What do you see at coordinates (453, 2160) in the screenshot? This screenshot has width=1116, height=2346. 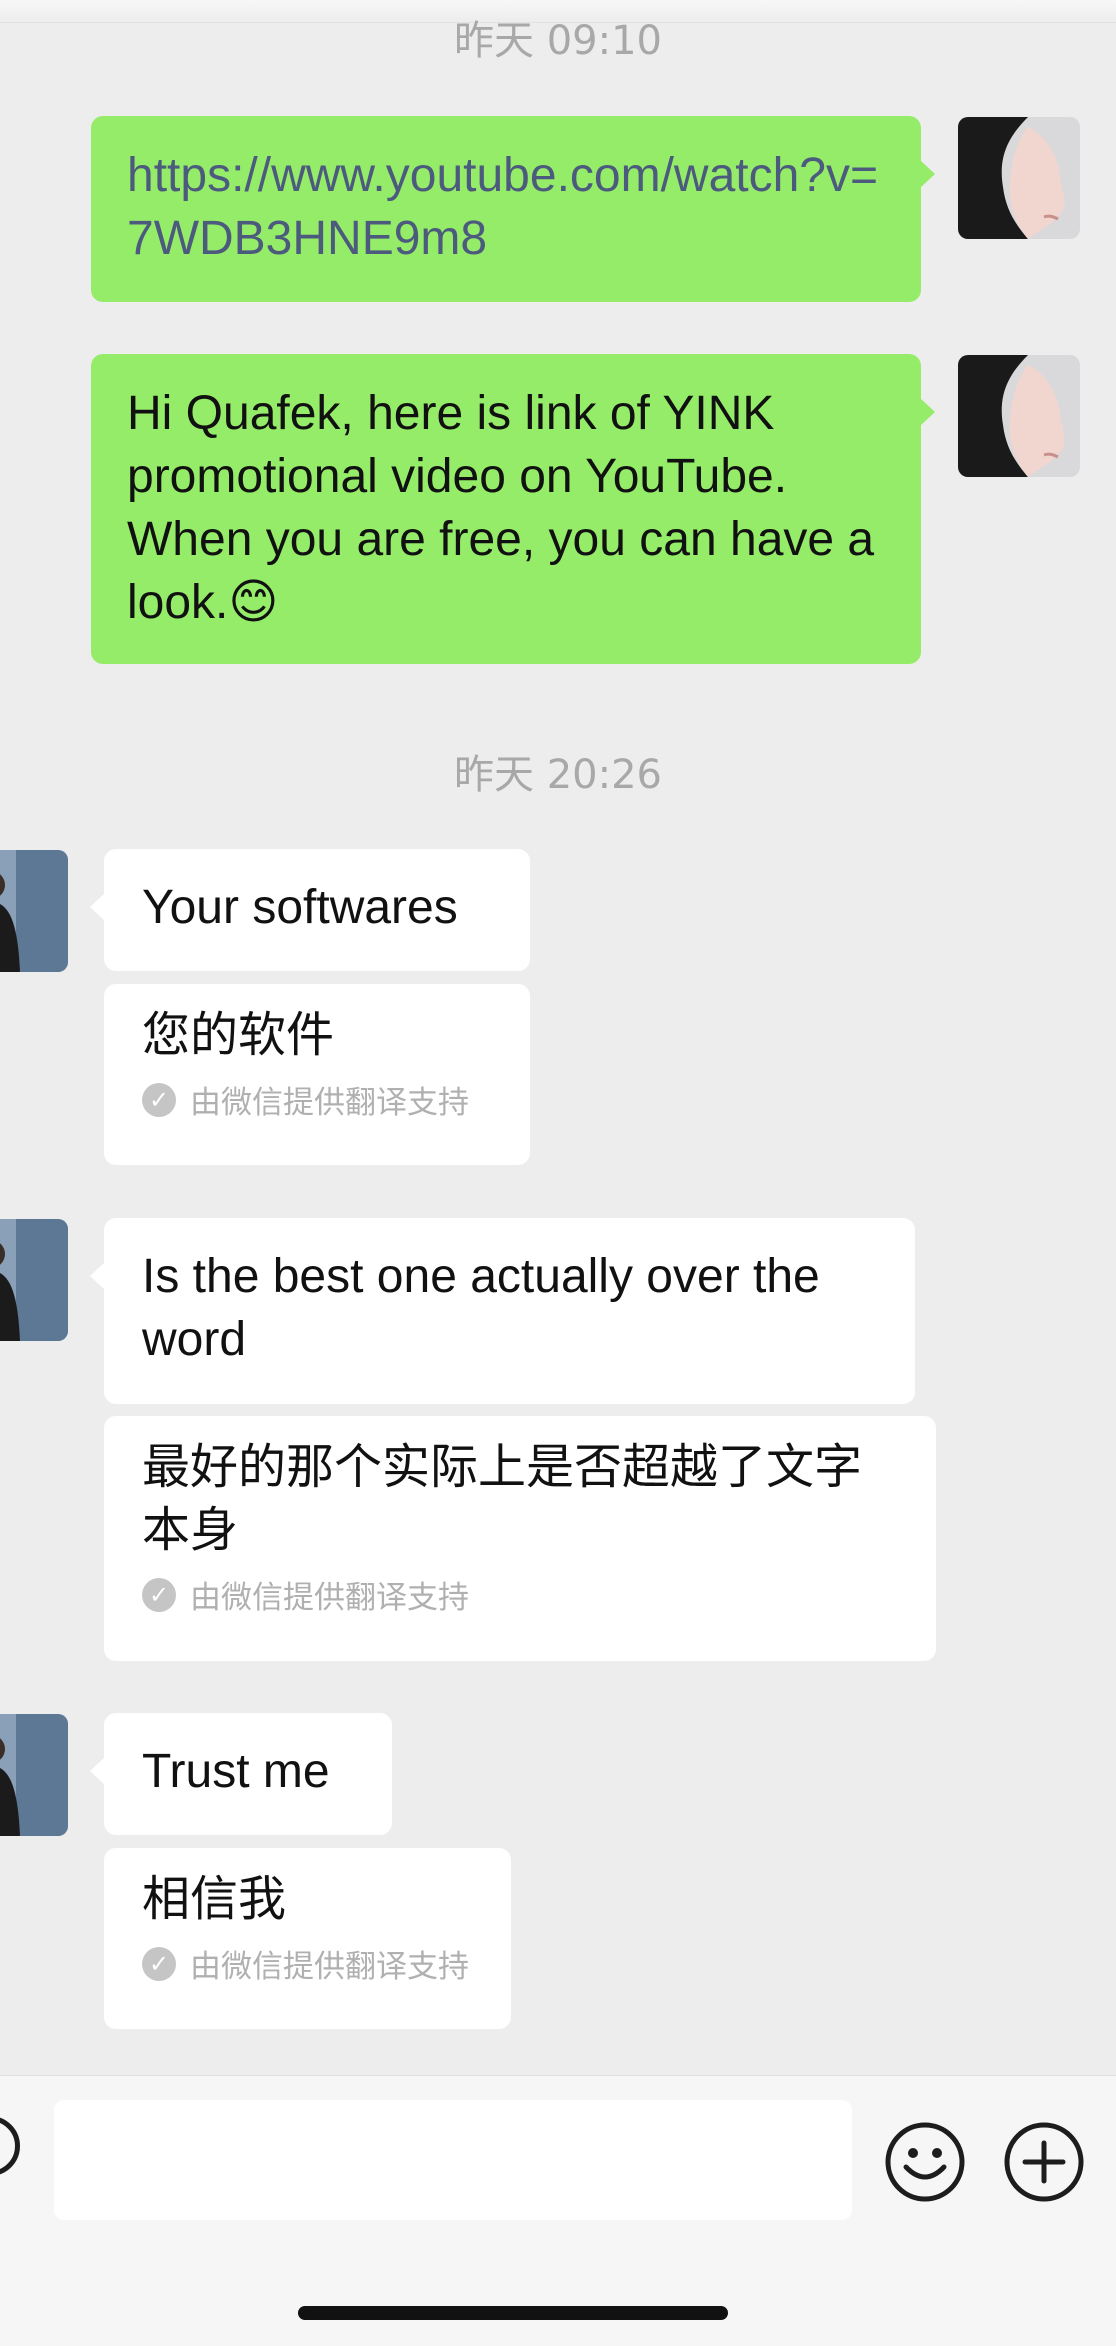 I see `message-input` at bounding box center [453, 2160].